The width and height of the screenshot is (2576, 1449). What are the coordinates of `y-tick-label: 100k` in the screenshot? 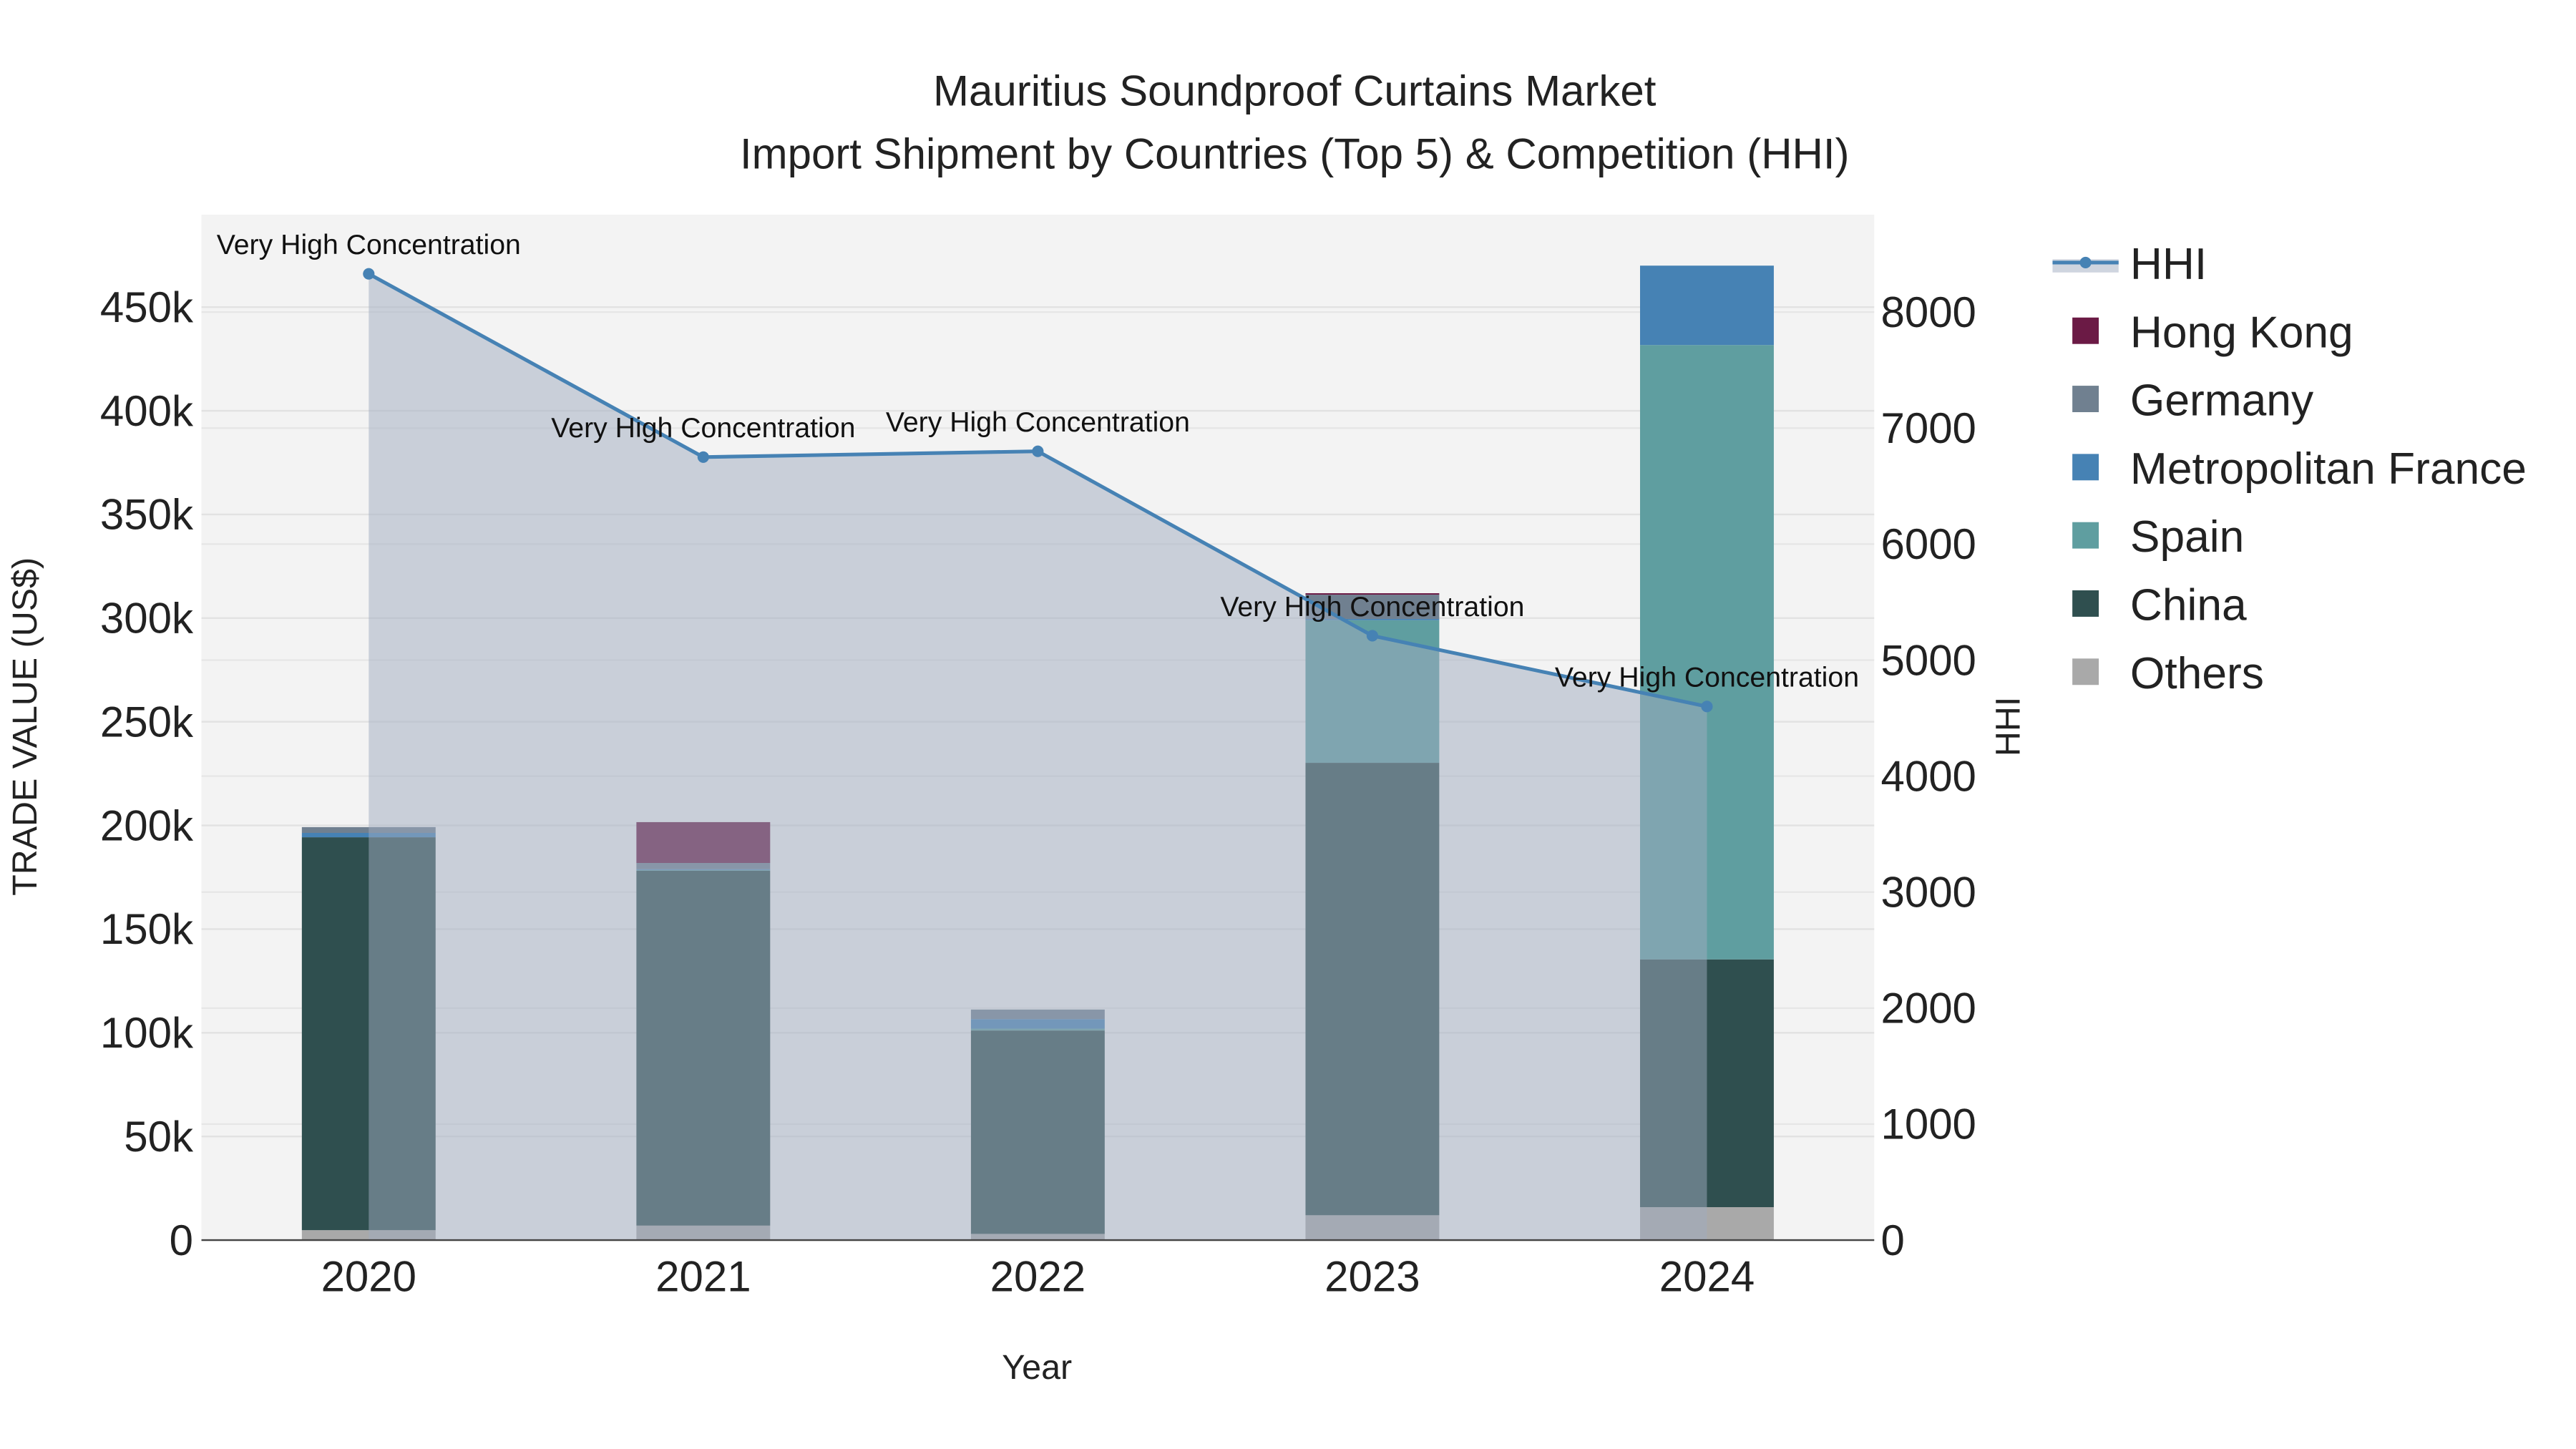 It's located at (147, 1033).